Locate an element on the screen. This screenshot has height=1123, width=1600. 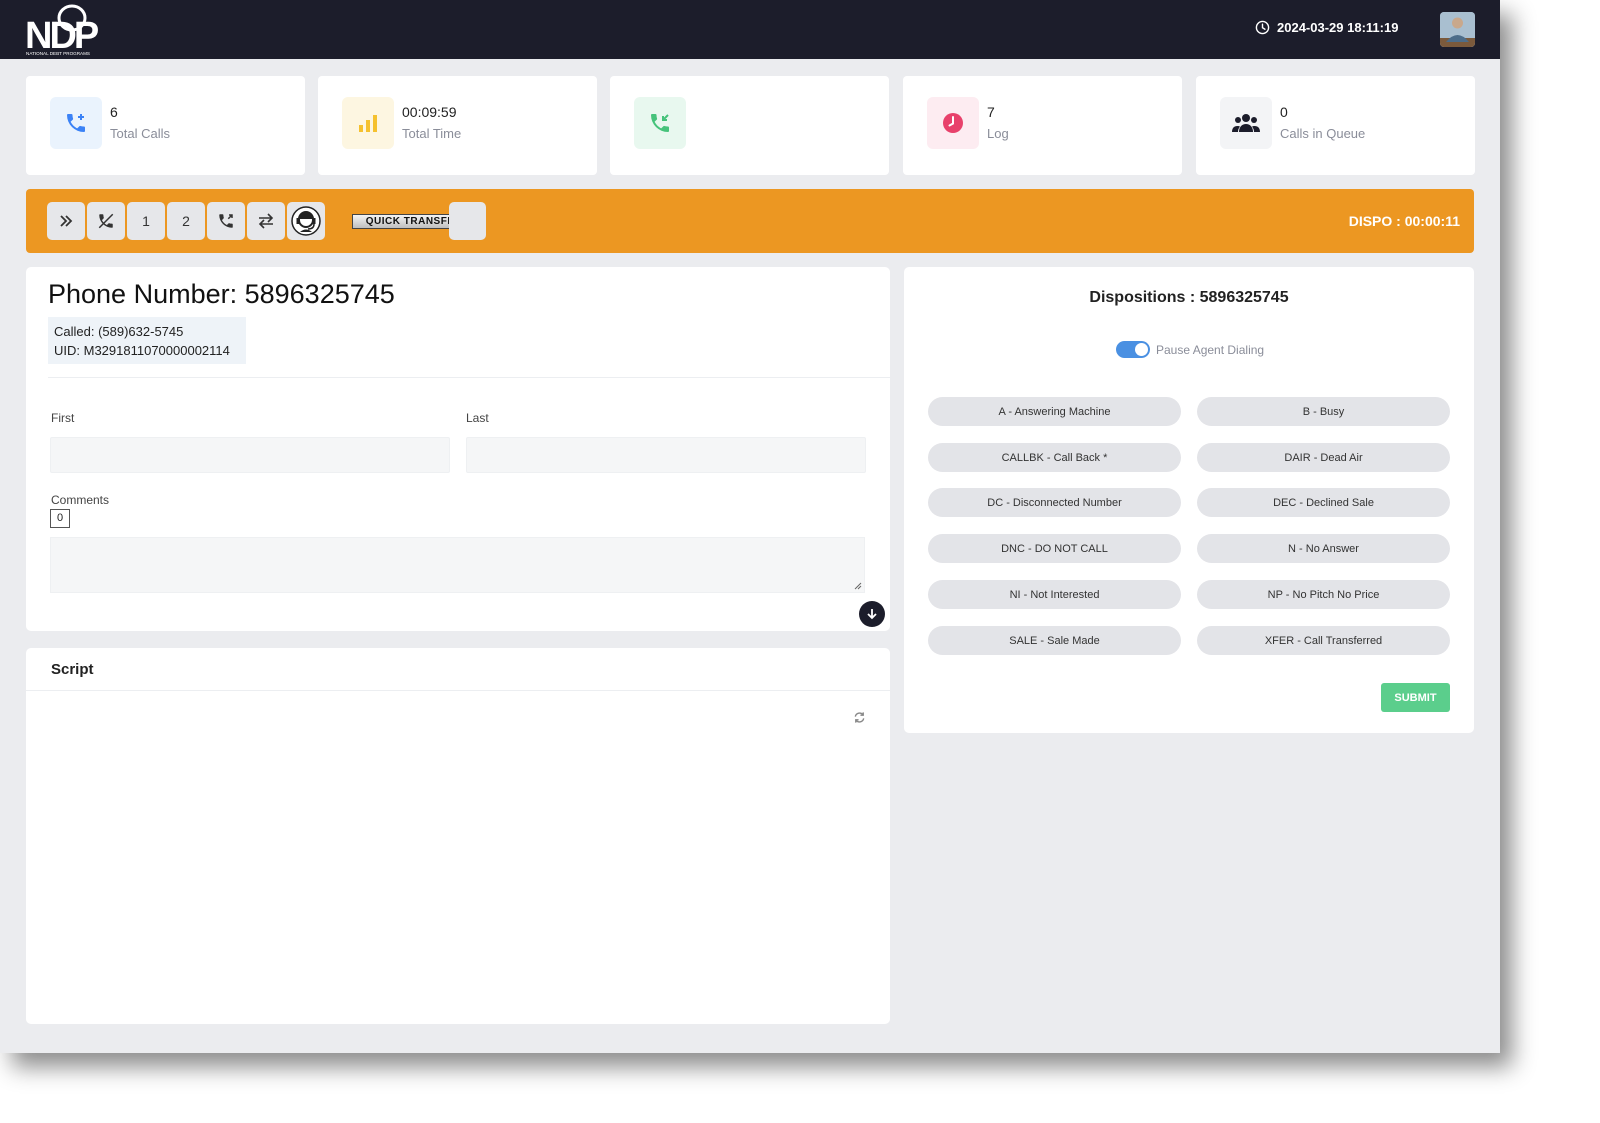
swap-arrows-icon is located at coordinates (266, 221).